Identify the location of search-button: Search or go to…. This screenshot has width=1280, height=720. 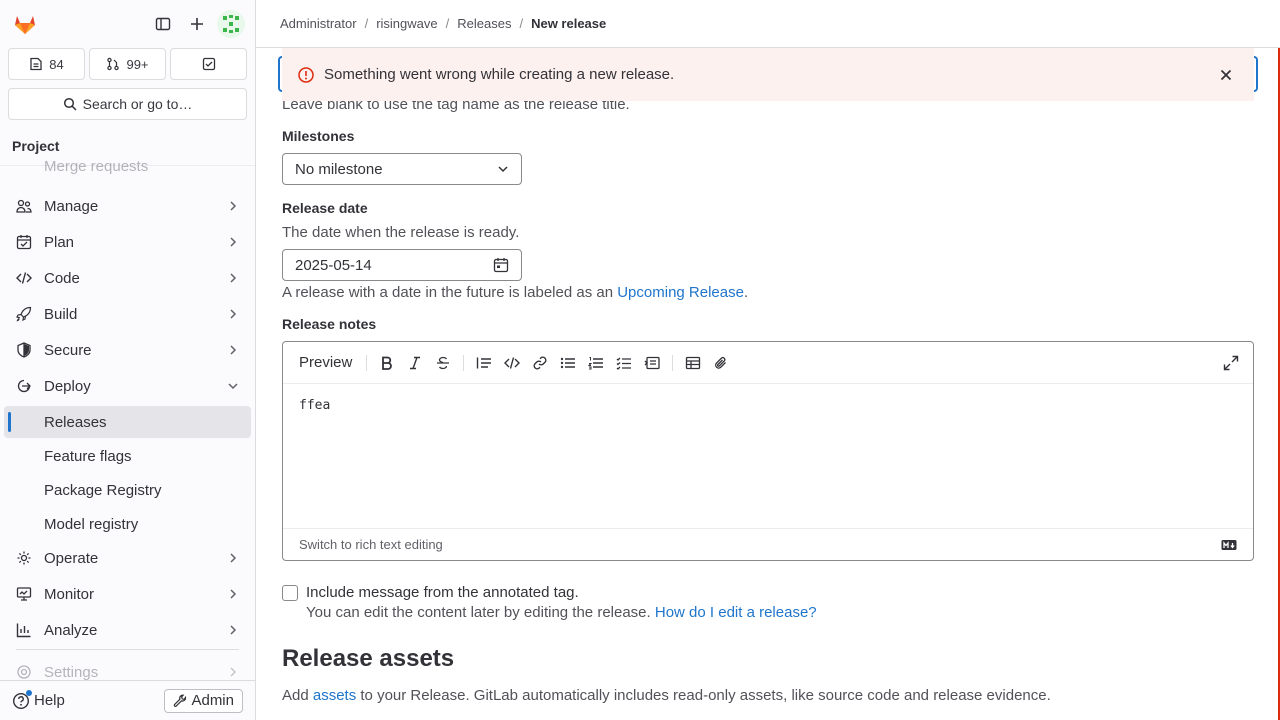
(127, 104).